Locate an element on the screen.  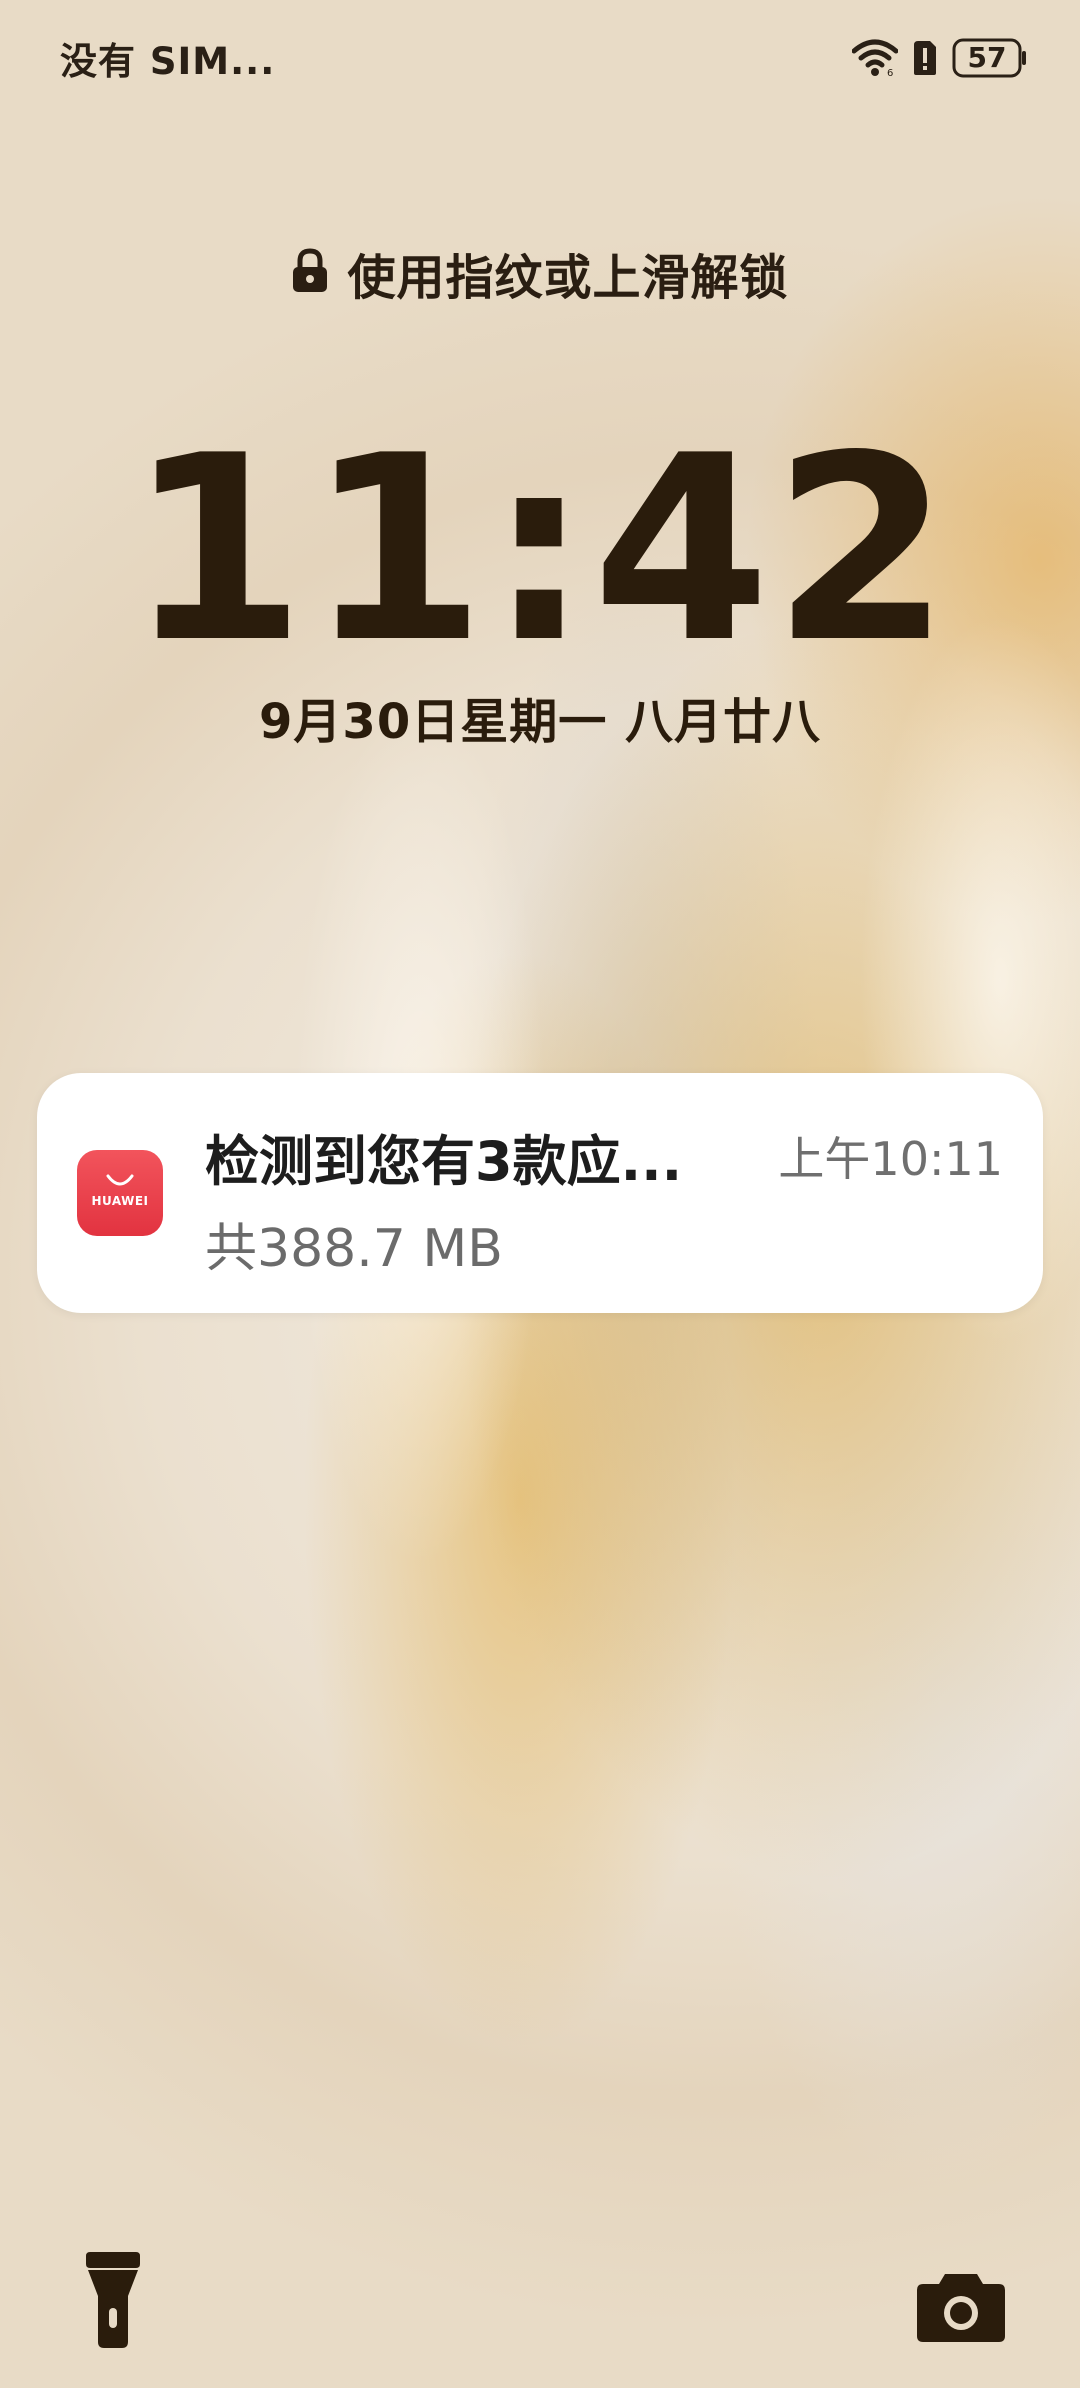
flashlight-button is located at coordinates (113, 2300).